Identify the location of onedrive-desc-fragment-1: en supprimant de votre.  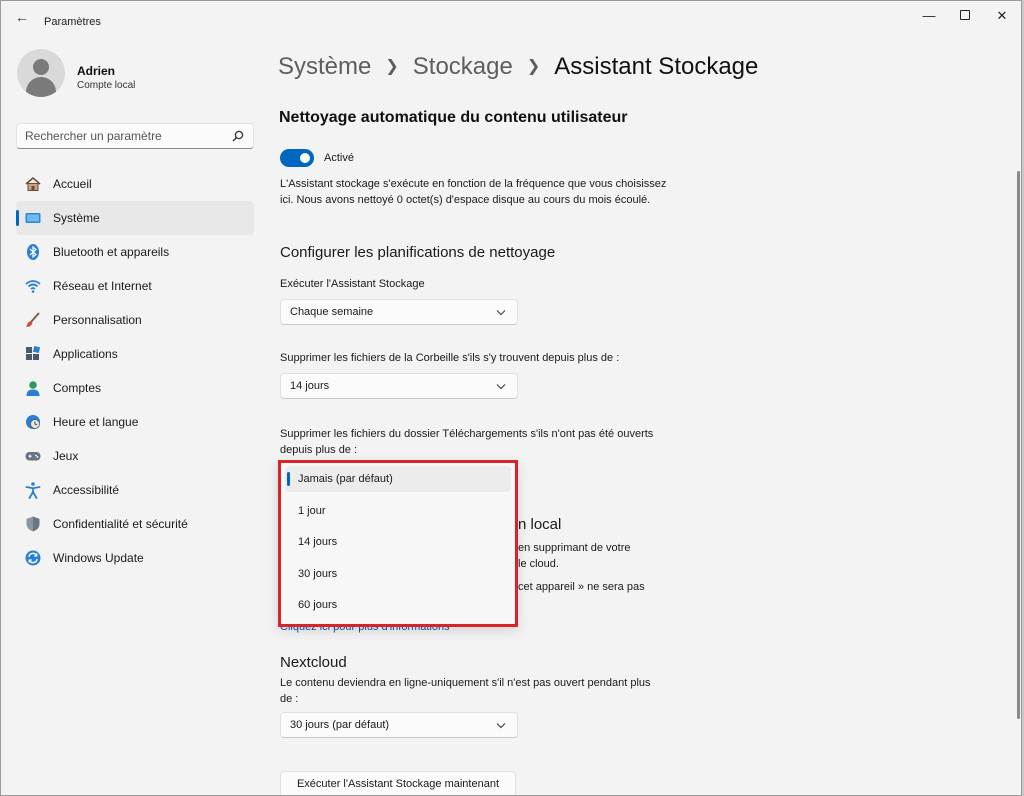
(574, 548).